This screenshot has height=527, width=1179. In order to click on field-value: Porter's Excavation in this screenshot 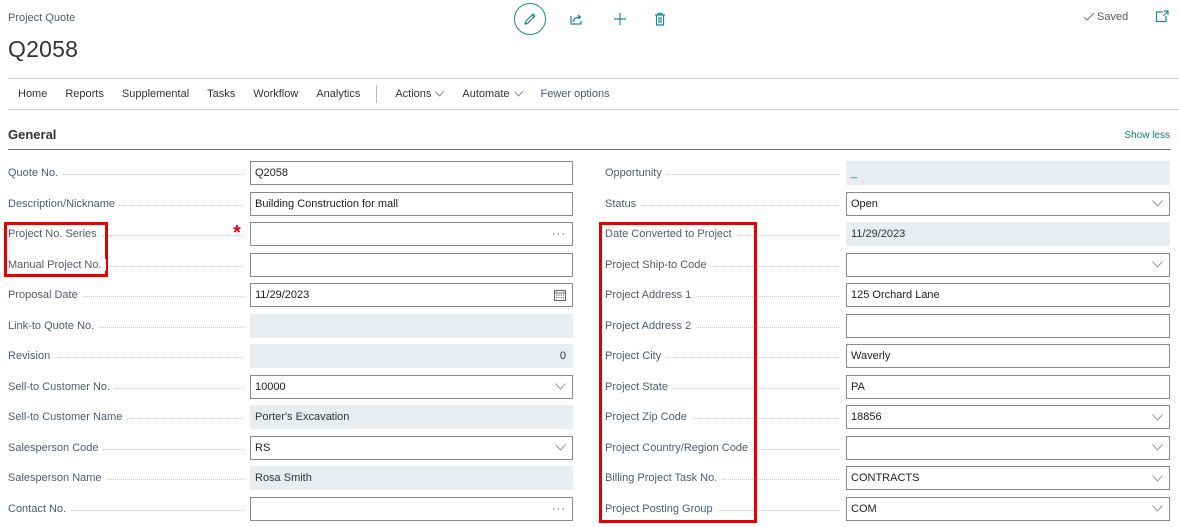, I will do `click(302, 417)`.